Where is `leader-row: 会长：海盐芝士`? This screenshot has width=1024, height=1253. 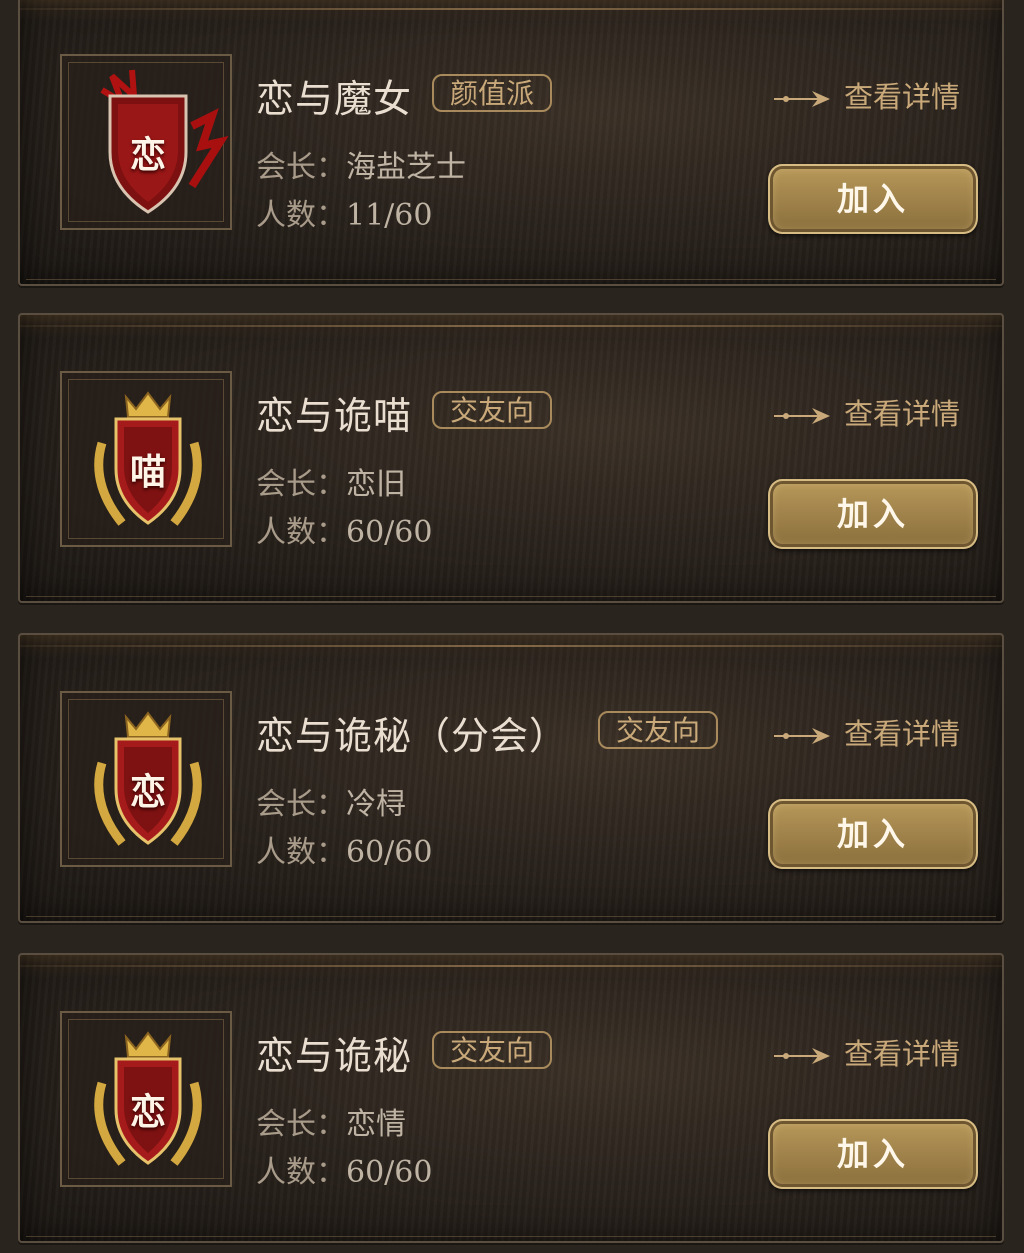
leader-row: 会长：海盐芝士 is located at coordinates (361, 164).